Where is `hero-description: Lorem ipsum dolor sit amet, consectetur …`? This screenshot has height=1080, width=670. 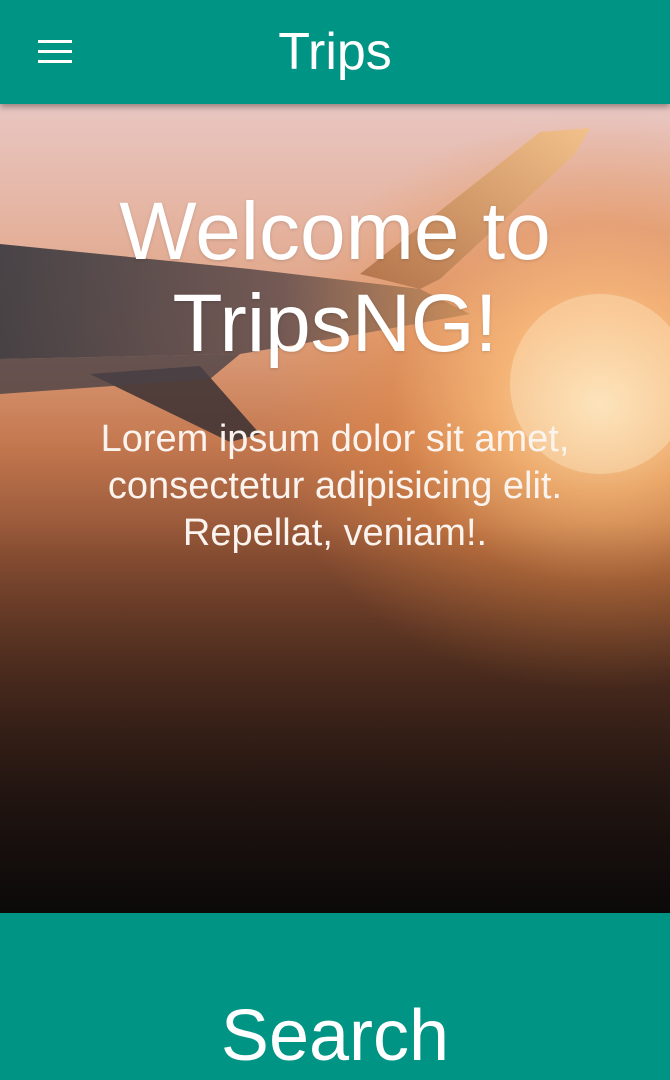
hero-description: Lorem ipsum dolor sit amet, consectetur … is located at coordinates (335, 486).